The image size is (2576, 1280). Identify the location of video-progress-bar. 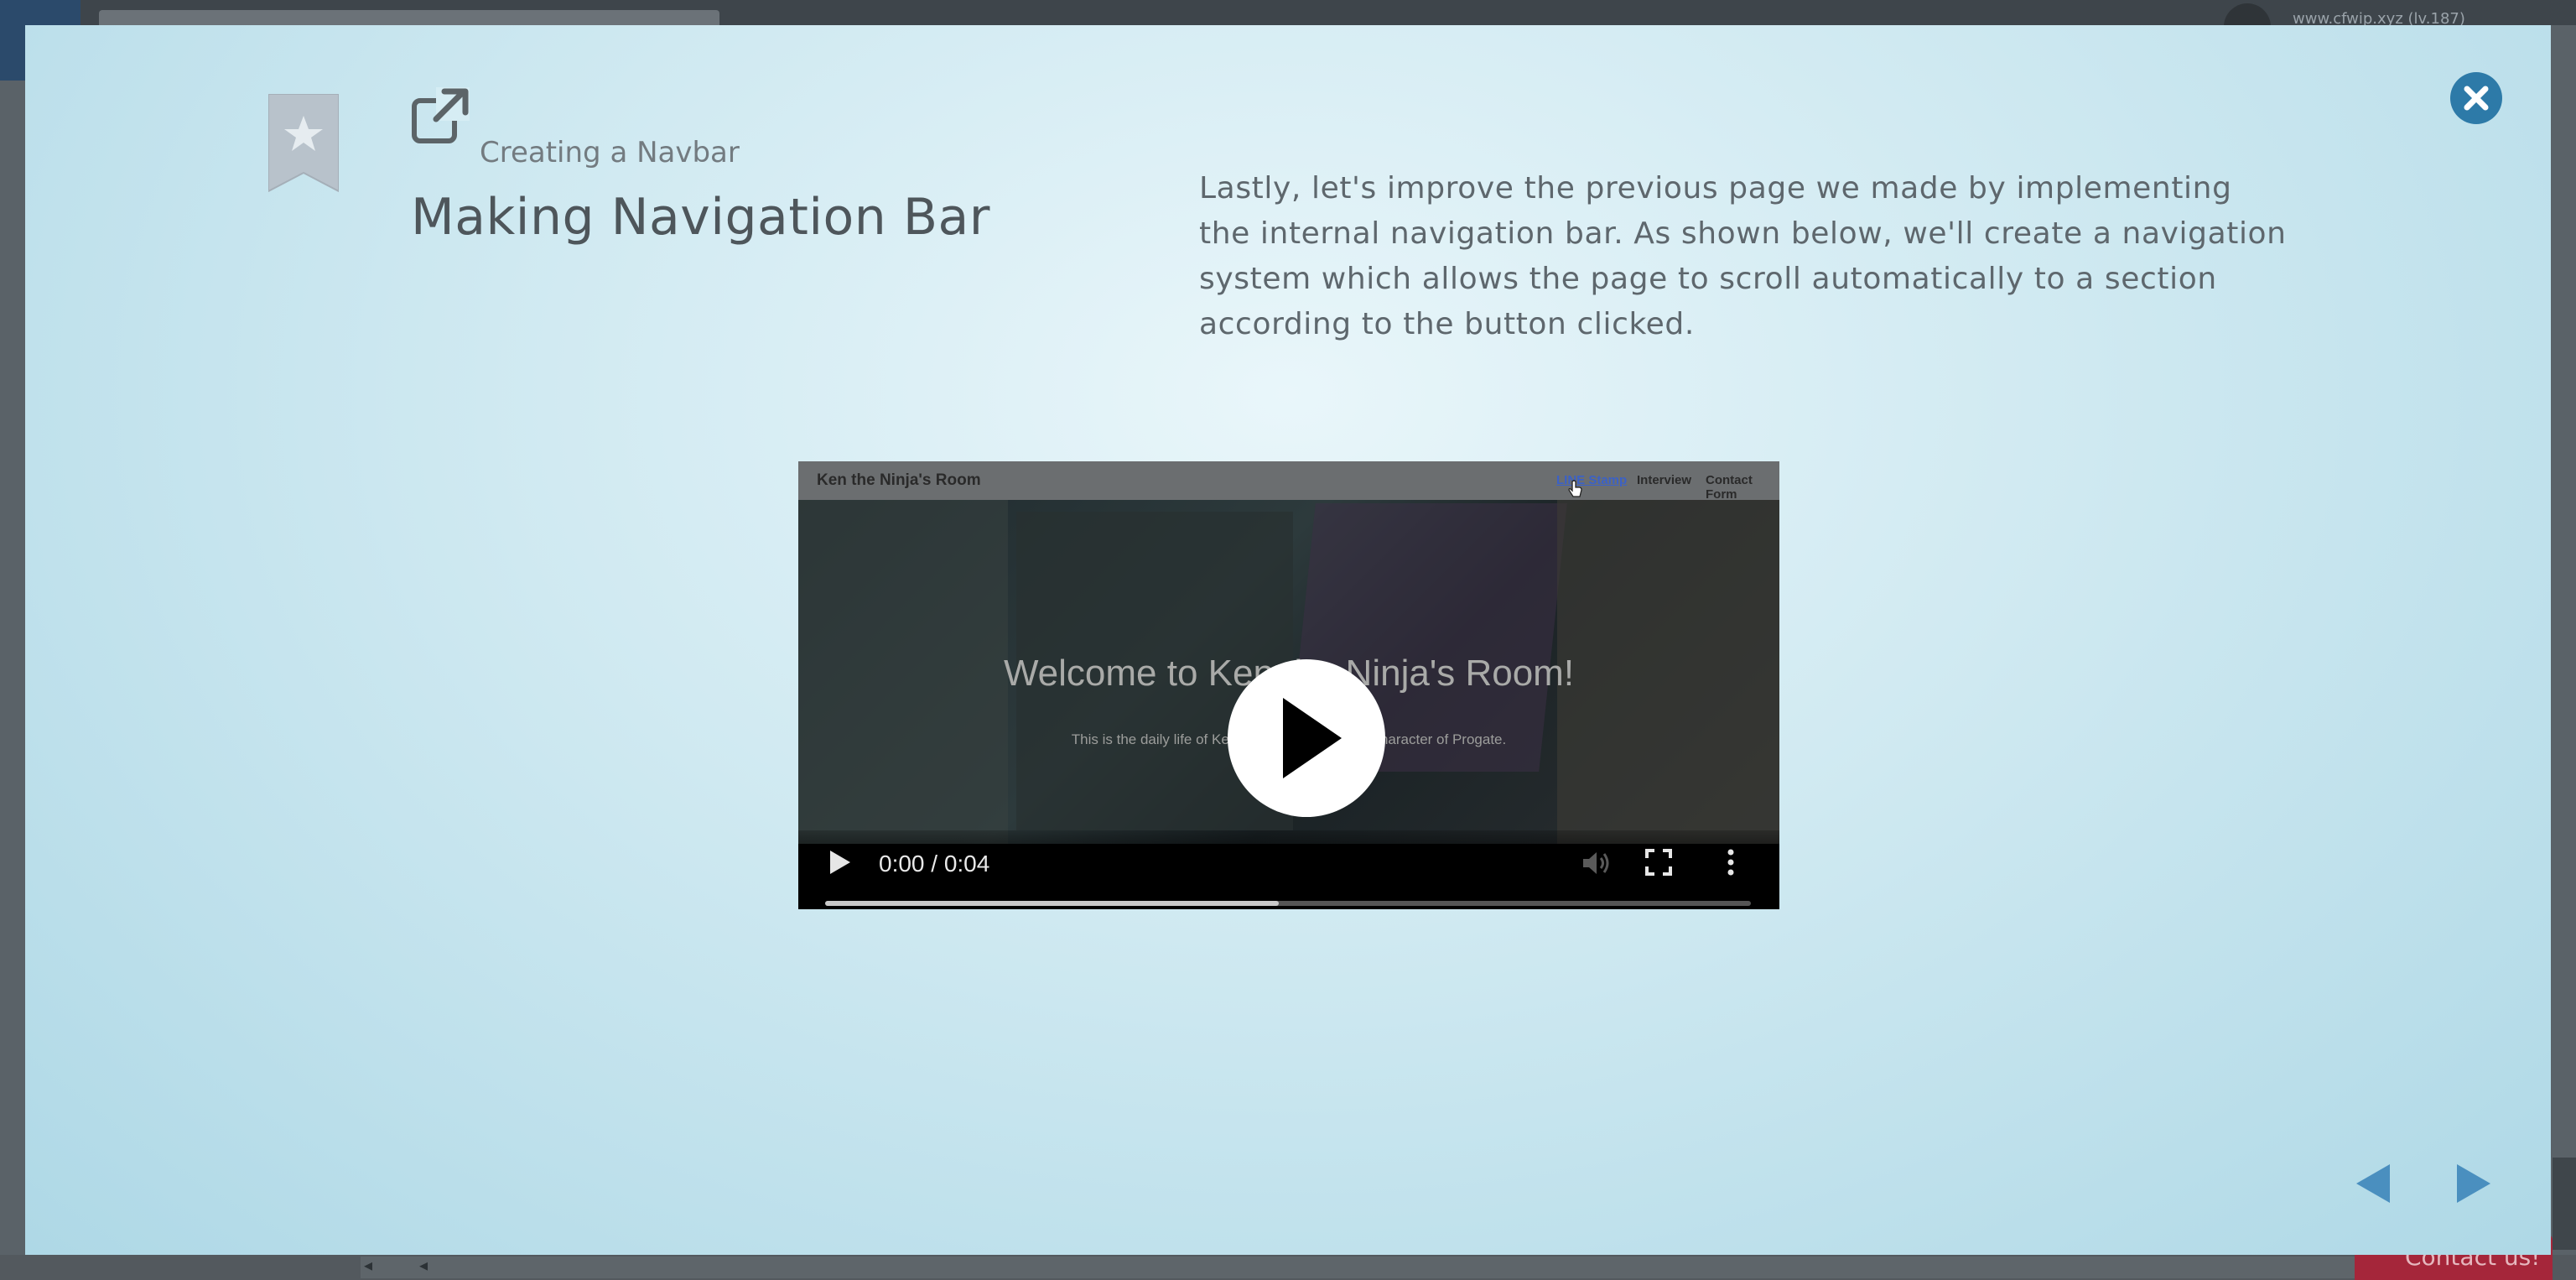
(1288, 903).